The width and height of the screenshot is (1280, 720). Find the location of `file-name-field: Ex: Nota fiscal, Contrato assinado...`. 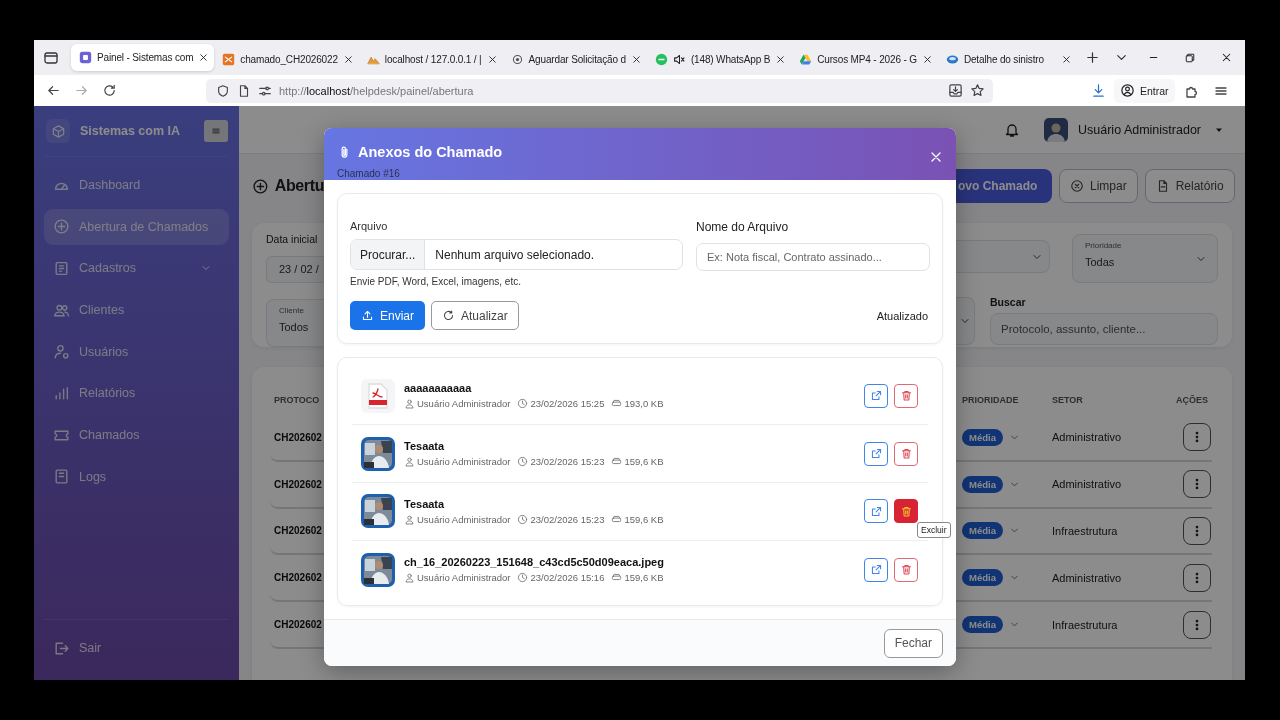

file-name-field: Ex: Nota fiscal, Contrato assinado... is located at coordinates (813, 257).